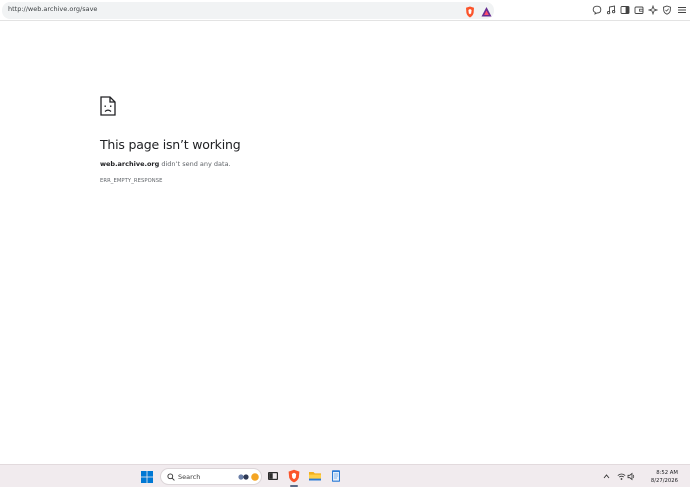 The height and width of the screenshot is (487, 690). Describe the element at coordinates (631, 476) in the screenshot. I see `volume-icon` at that location.